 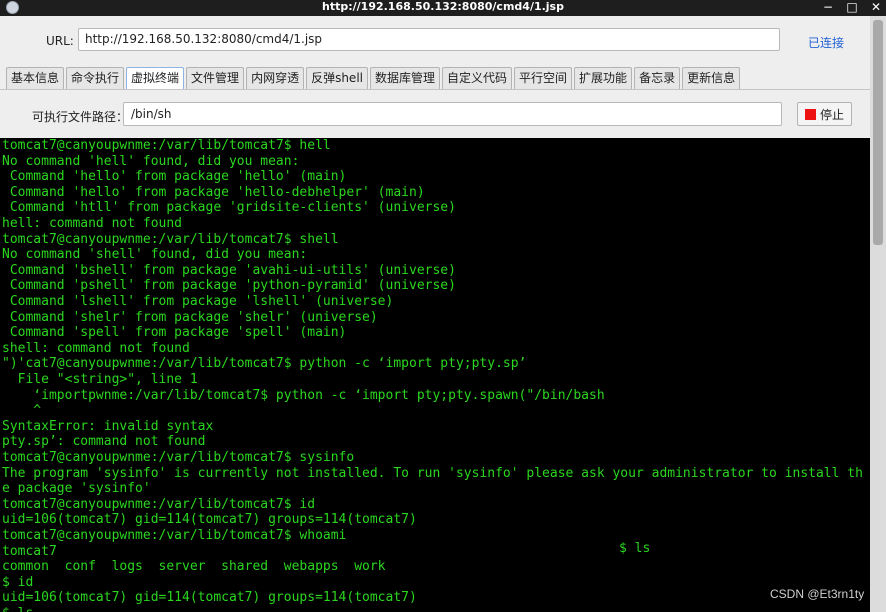 I want to click on terminal-side-text: $ ls, so click(x=635, y=548).